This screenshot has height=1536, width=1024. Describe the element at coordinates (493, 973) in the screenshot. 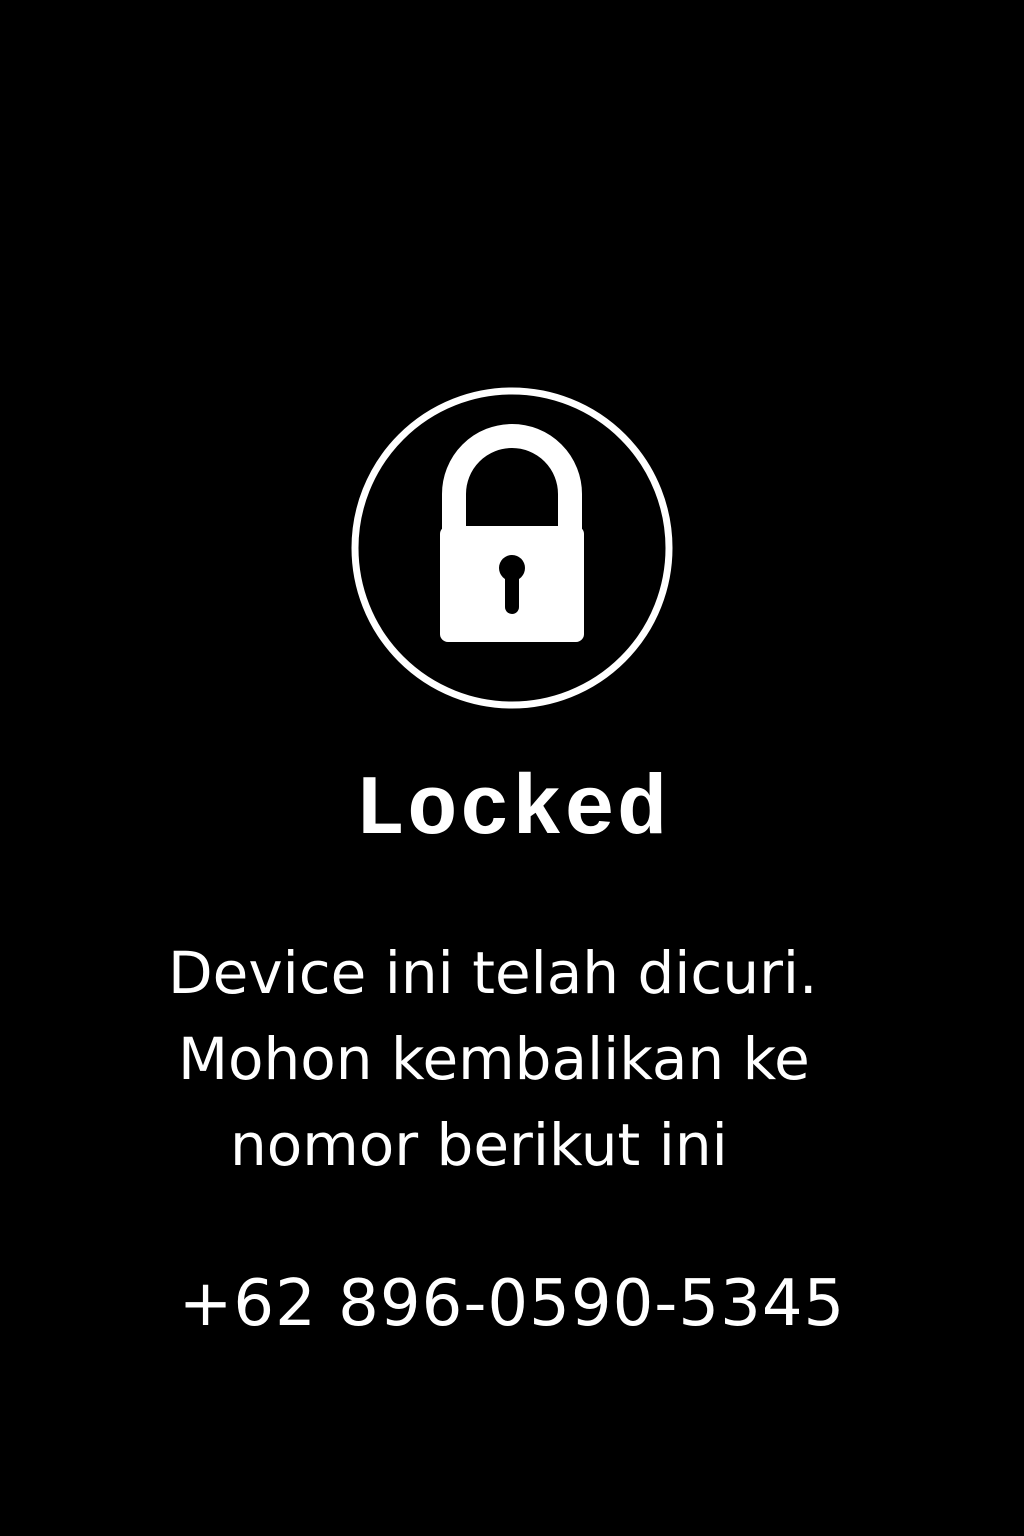

I see `message-line: Device ini telah dicuri.` at that location.